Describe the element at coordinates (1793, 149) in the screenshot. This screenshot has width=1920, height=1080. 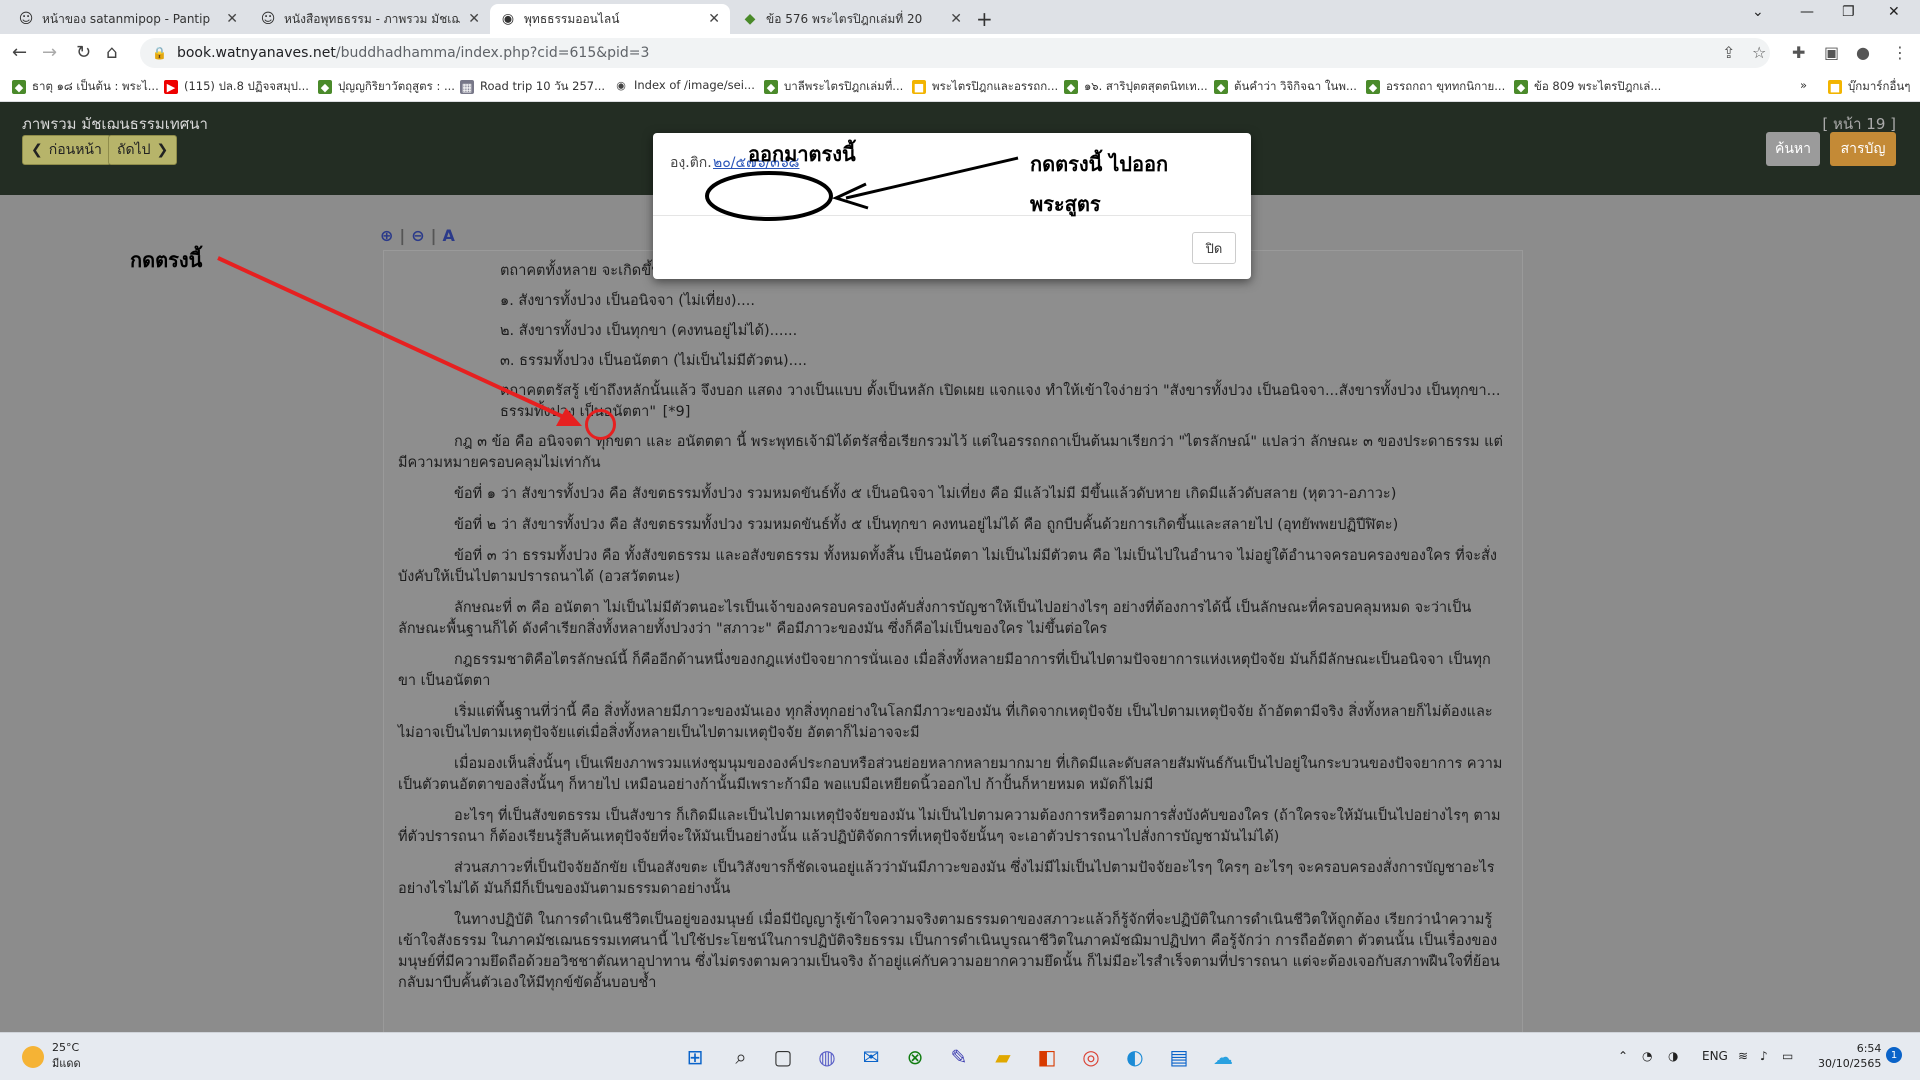
I see `search-button: ค้นหา` at that location.